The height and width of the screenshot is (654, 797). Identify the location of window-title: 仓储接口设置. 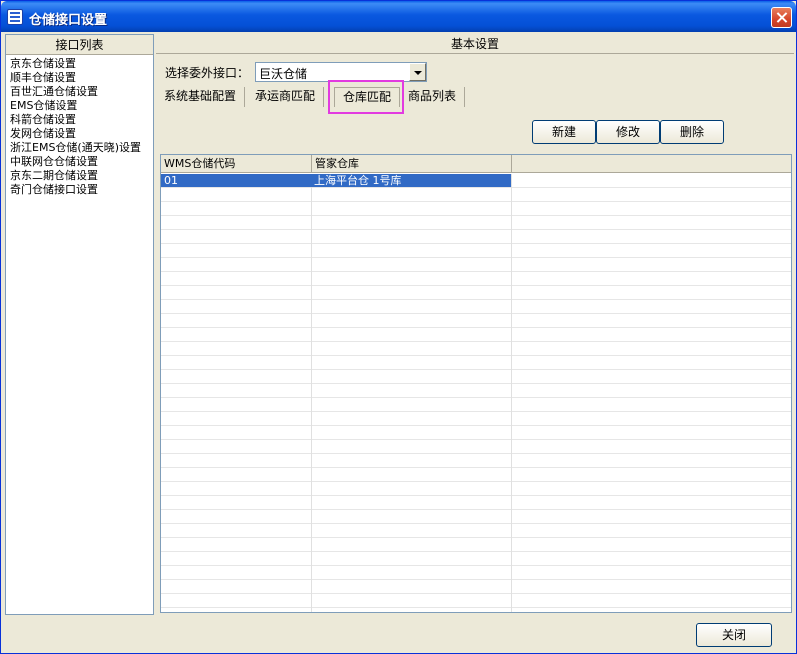
(68, 20).